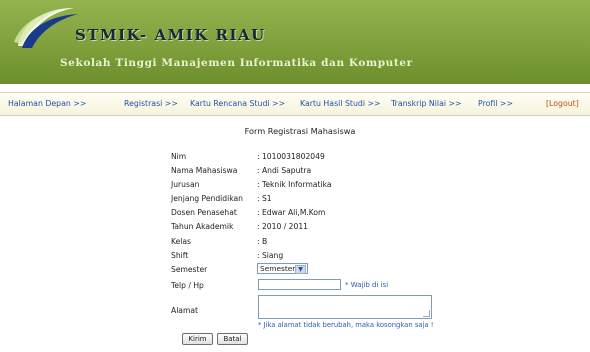 This screenshot has width=590, height=352. Describe the element at coordinates (47, 103) in the screenshot. I see `nav-halaman-depan: Halaman Depan >>` at that location.